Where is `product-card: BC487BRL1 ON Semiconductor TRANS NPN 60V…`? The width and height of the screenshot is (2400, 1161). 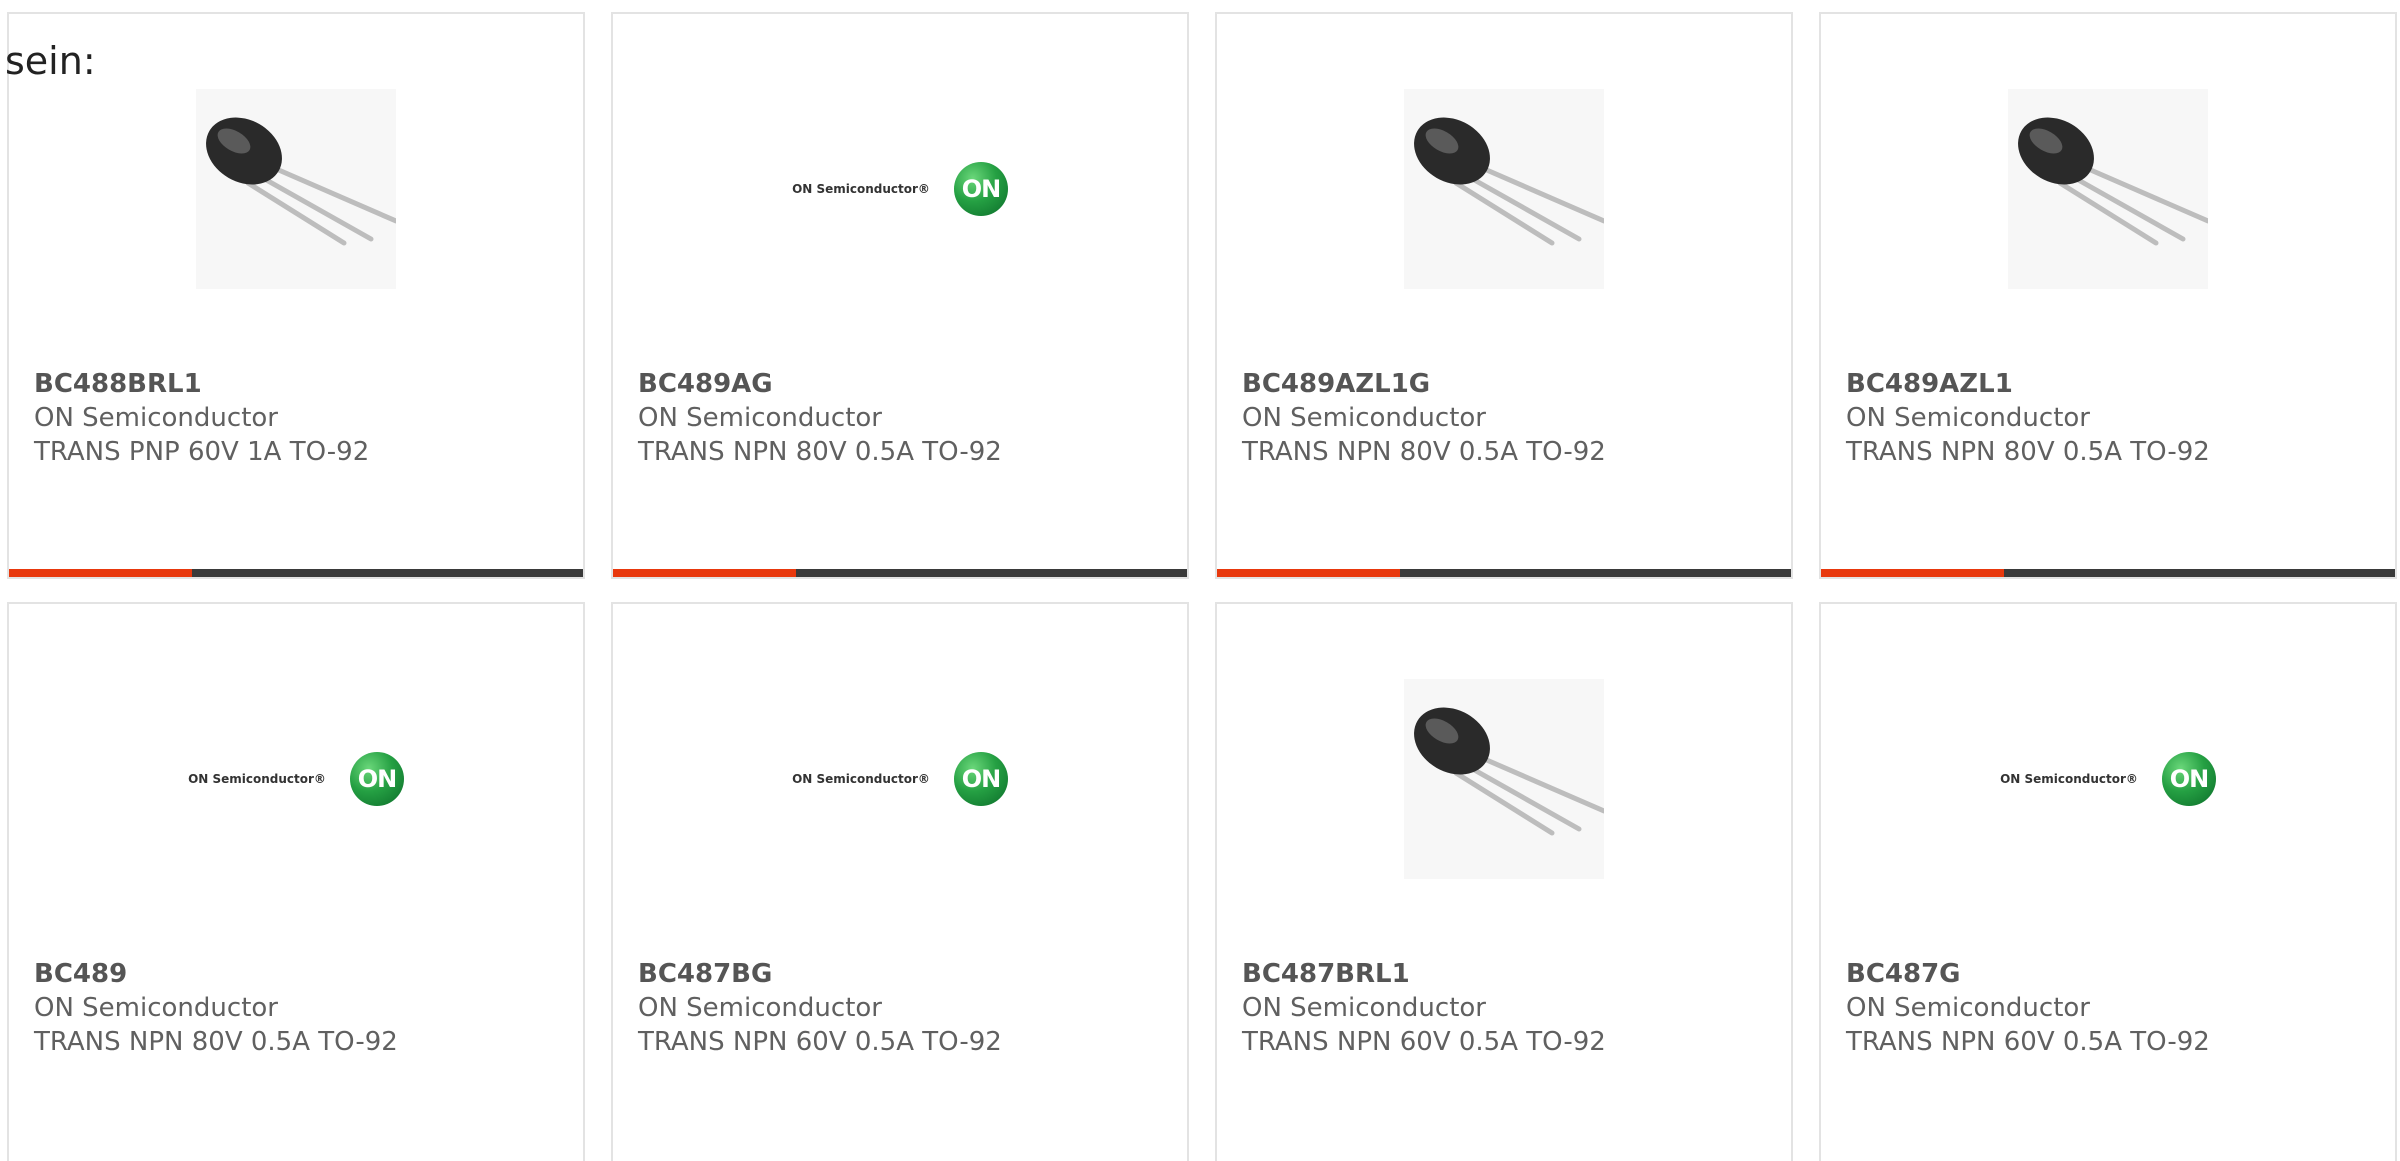 product-card: BC487BRL1 ON Semiconductor TRANS NPN 60V… is located at coordinates (1504, 881).